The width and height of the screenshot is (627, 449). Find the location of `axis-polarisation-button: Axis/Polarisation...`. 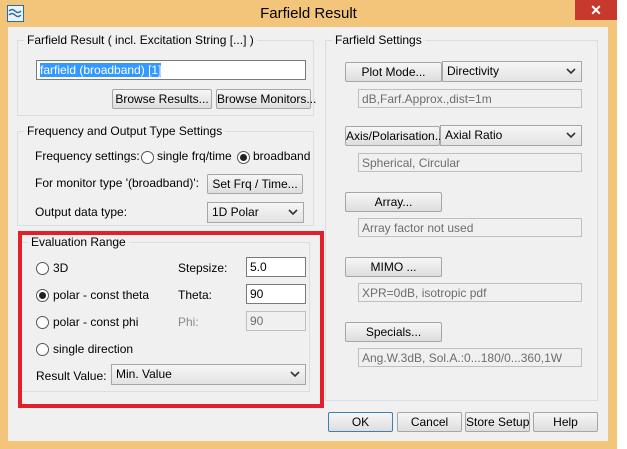

axis-polarisation-button: Axis/Polarisation... is located at coordinates (395, 136).